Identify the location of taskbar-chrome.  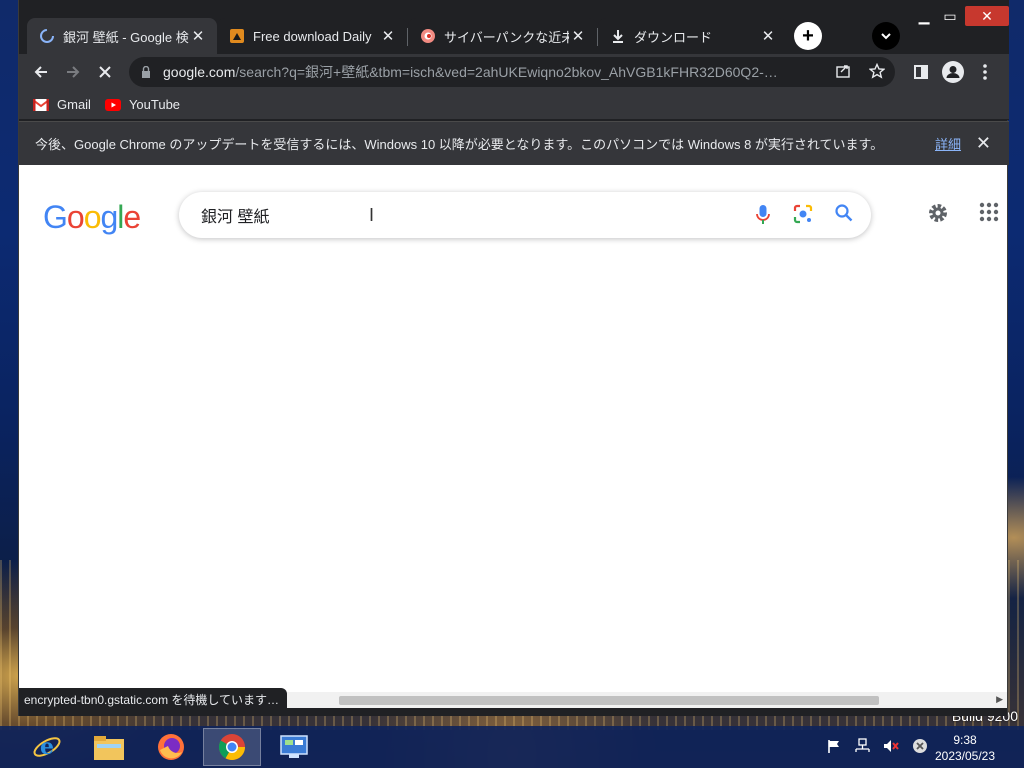
(232, 747).